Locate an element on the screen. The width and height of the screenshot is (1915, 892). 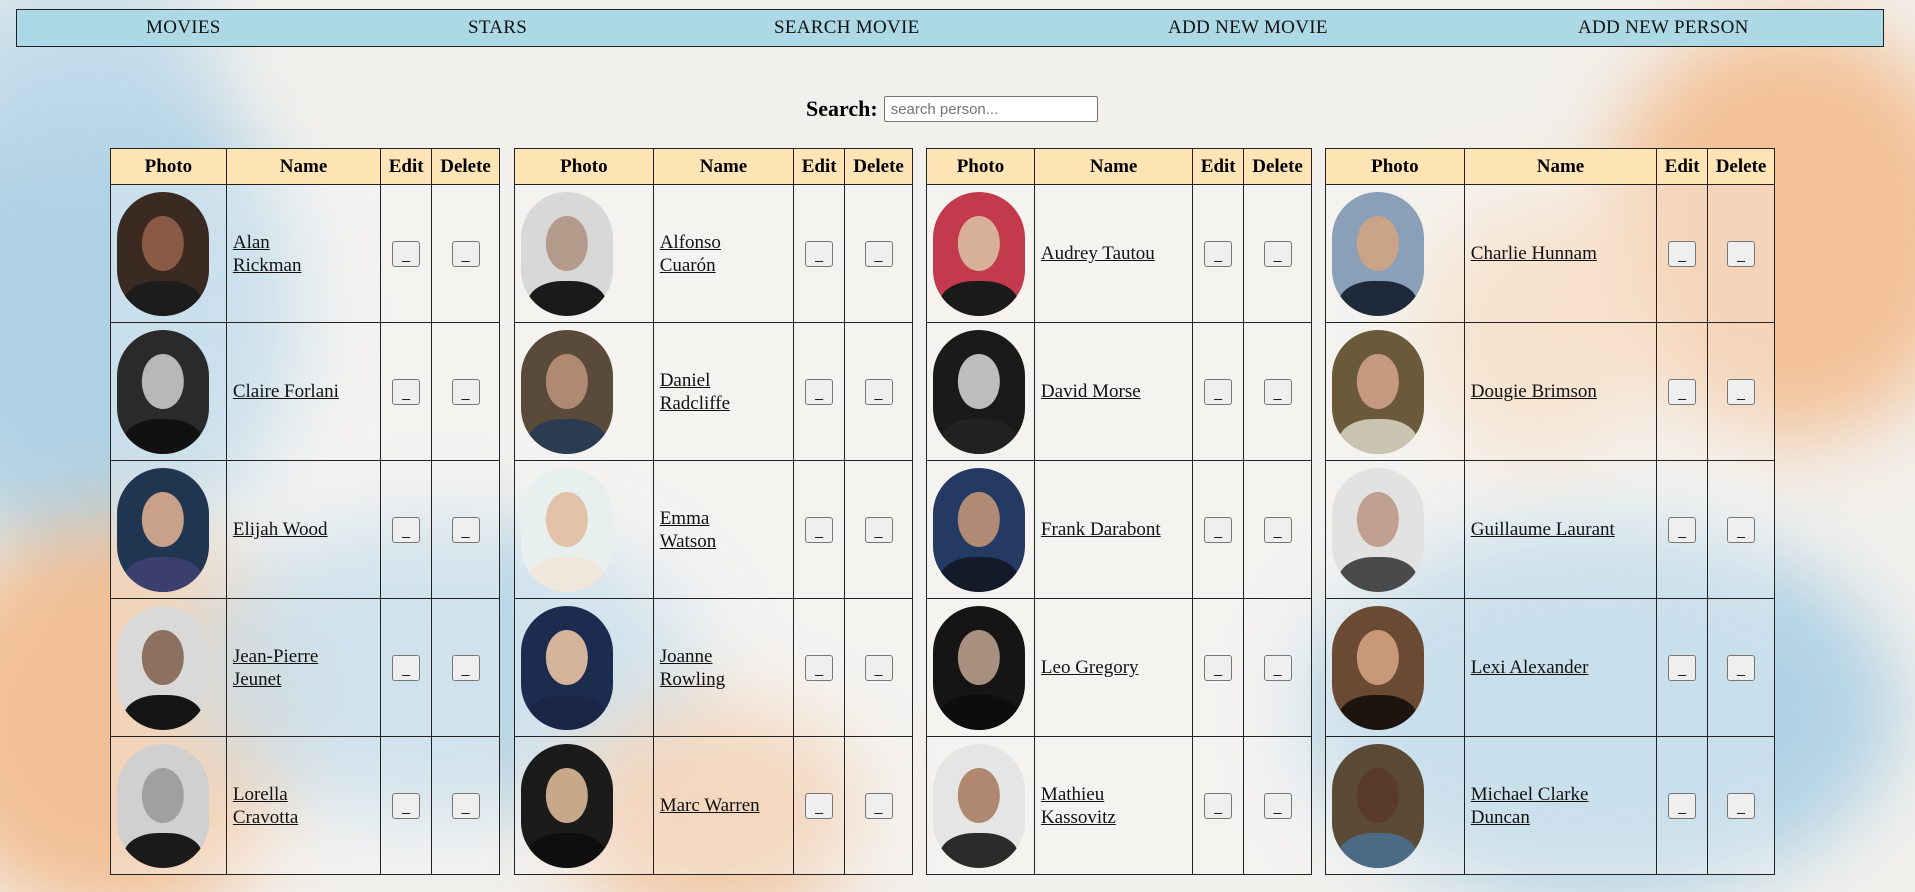
person-name-link: Mathieu Kassovitz is located at coordinates (1101, 806).